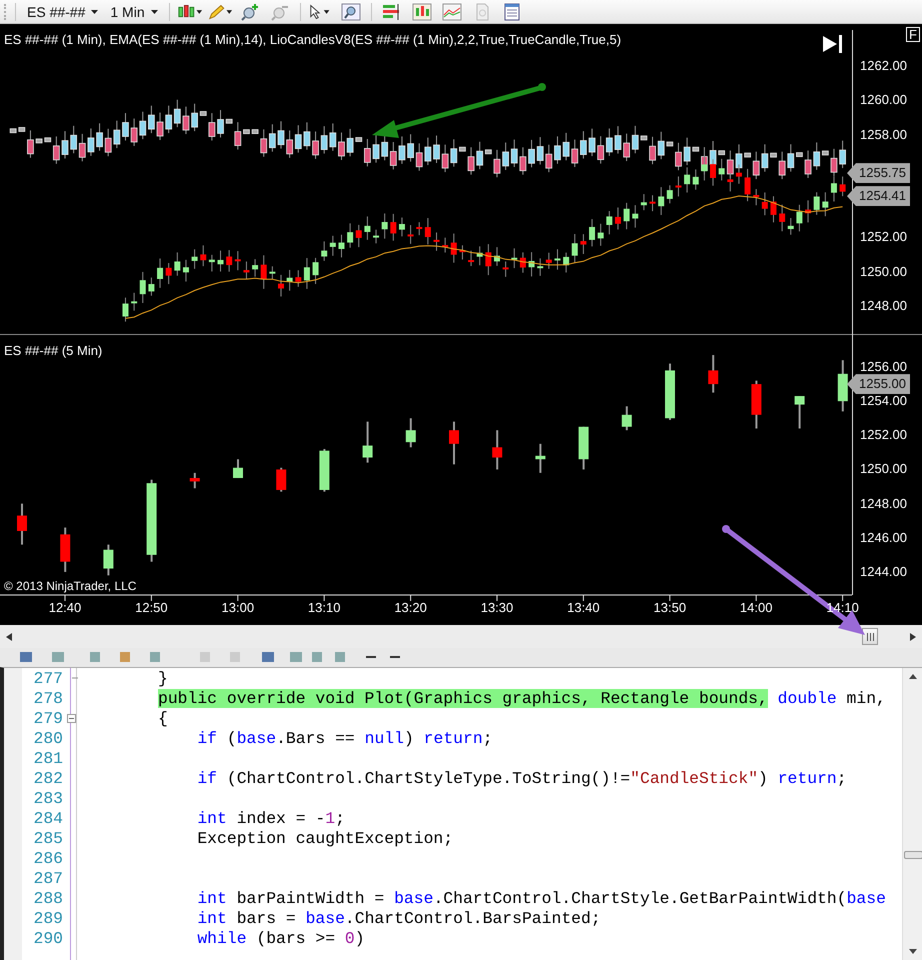  Describe the element at coordinates (878, 173) in the screenshot. I see `price-marker: 1255.75` at that location.